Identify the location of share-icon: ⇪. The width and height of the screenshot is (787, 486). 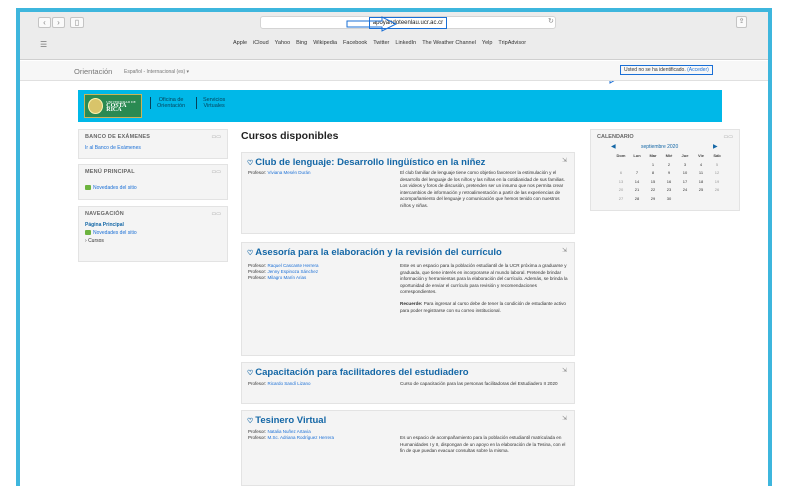
(741, 22).